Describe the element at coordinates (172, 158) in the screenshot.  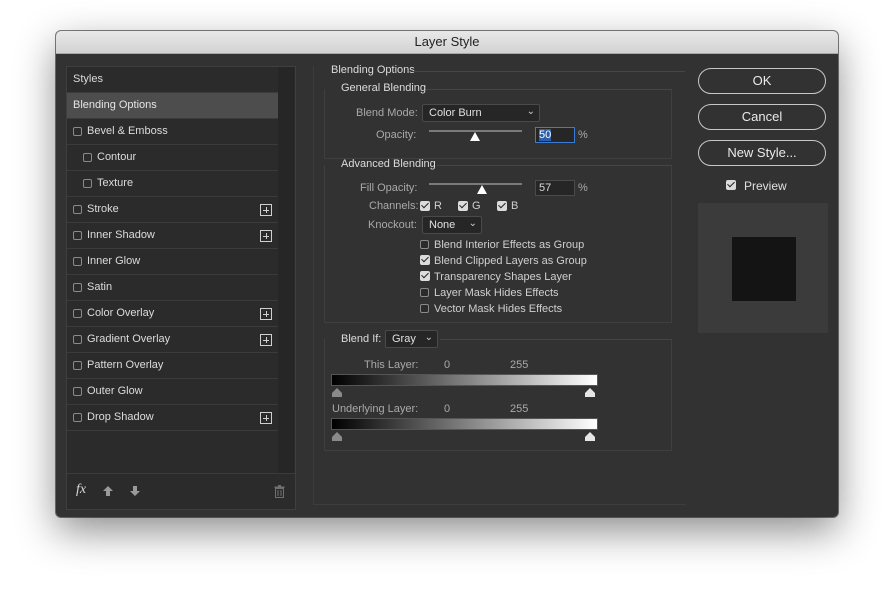
I see `style-item-contour: Contour` at that location.